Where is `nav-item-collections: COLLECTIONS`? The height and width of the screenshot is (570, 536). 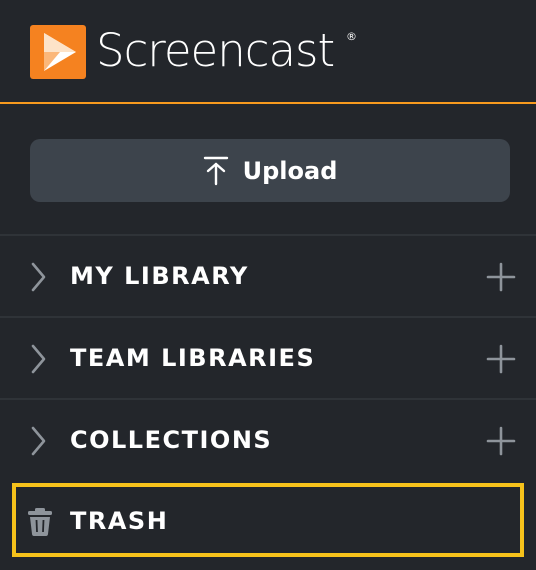 nav-item-collections: COLLECTIONS is located at coordinates (268, 439).